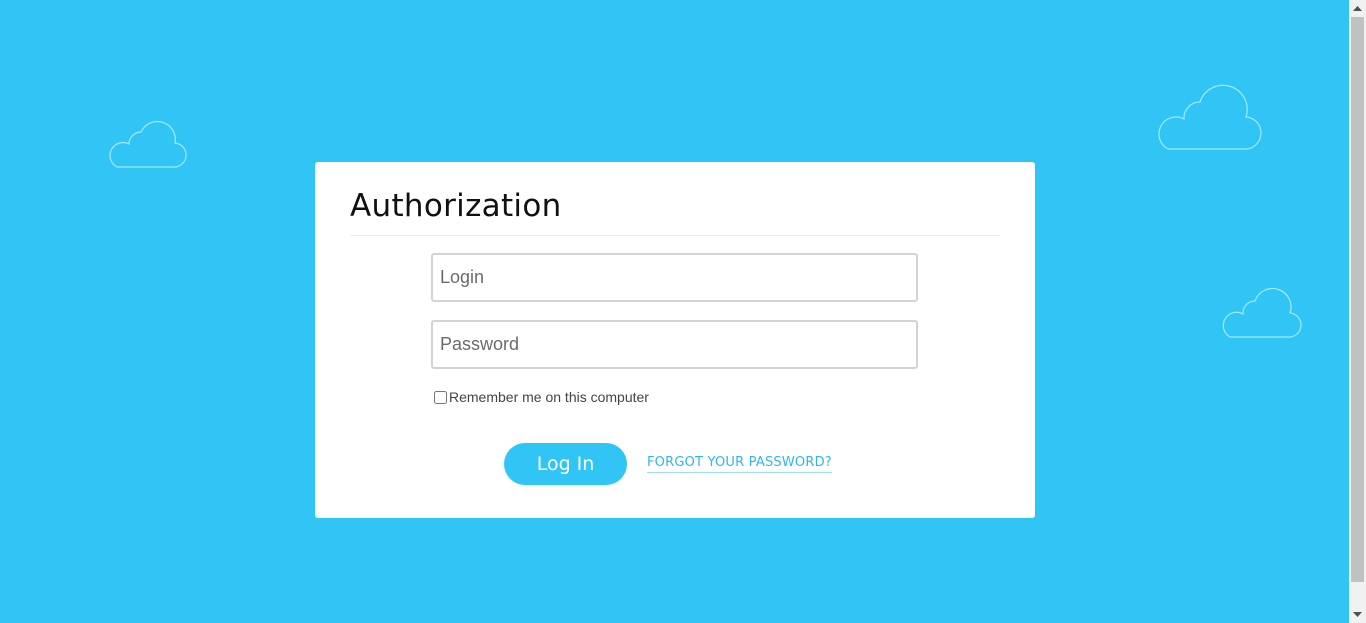 This screenshot has height=623, width=1366. Describe the element at coordinates (739, 464) in the screenshot. I see `forgot-password-link: FORGOT YOUR PASSWORD?` at that location.